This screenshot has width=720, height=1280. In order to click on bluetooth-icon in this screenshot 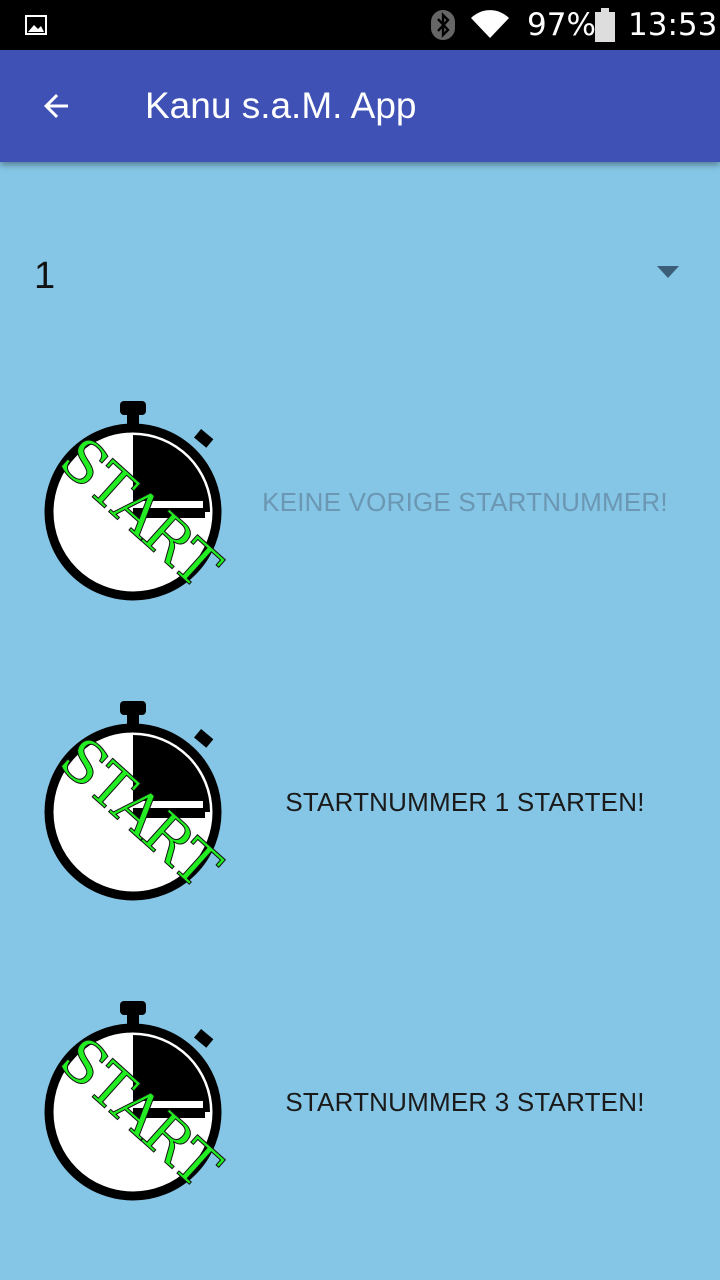, I will do `click(443, 25)`.